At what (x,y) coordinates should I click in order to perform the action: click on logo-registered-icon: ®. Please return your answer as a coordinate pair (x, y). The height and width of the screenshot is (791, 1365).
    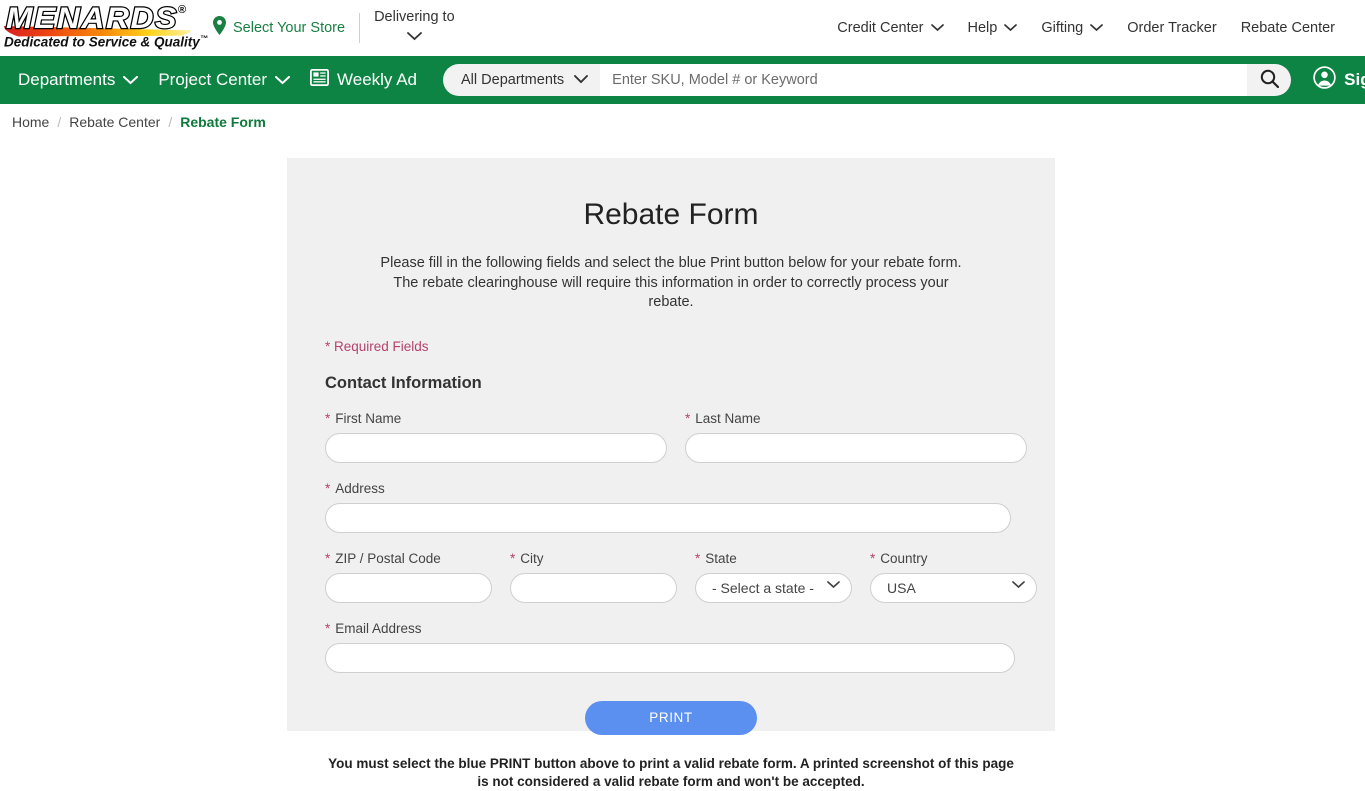
    Looking at the image, I should click on (182, 10).